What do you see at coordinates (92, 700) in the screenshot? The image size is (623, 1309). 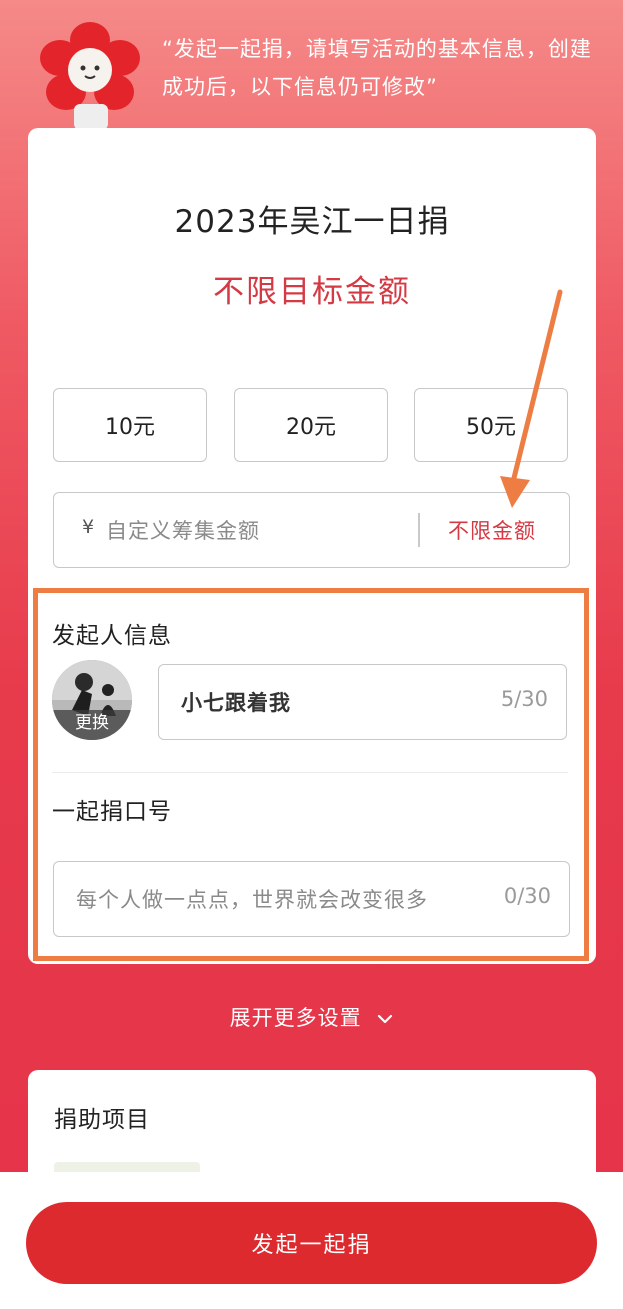 I see `avatar: 更换` at bounding box center [92, 700].